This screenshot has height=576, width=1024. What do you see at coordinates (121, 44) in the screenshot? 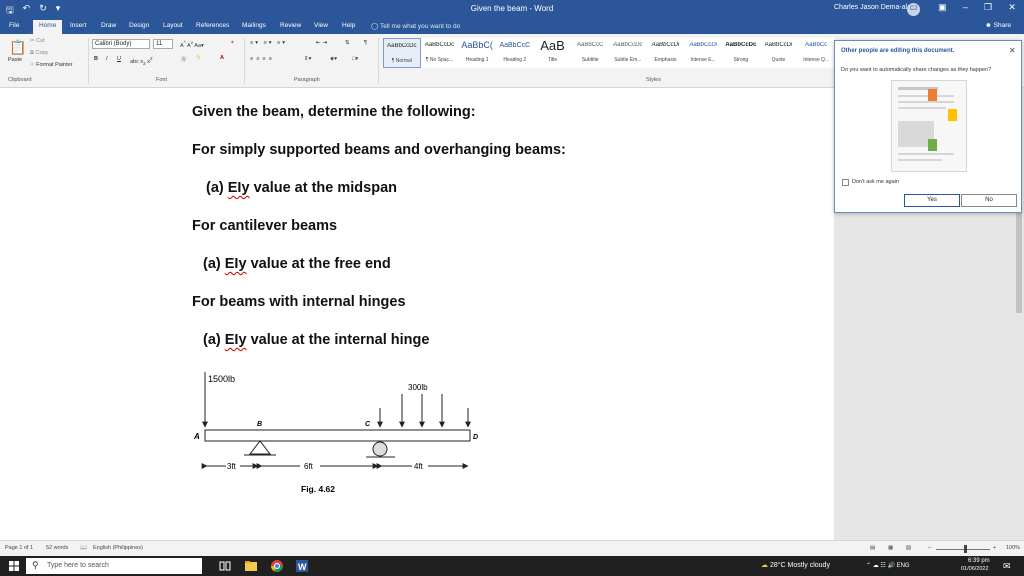
I see `font-name-select: Calibri (Body)` at bounding box center [121, 44].